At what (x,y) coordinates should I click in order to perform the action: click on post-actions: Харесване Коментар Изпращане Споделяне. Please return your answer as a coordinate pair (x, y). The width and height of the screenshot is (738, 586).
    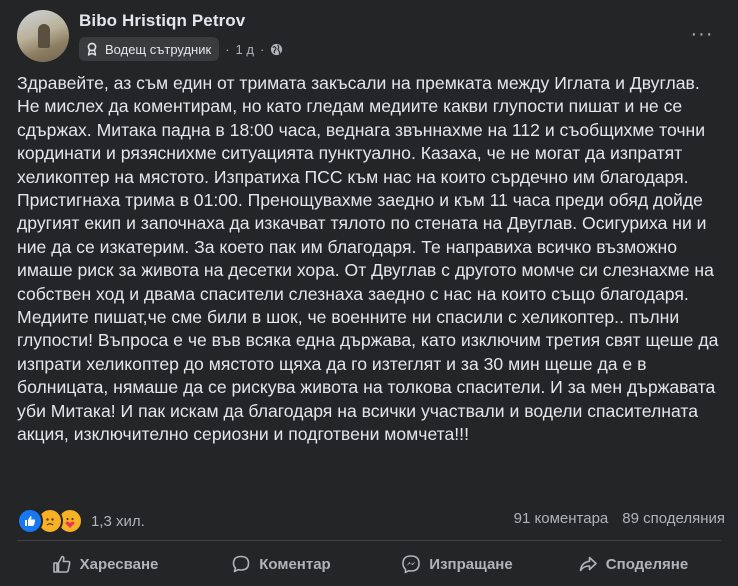
    Looking at the image, I should click on (369, 564).